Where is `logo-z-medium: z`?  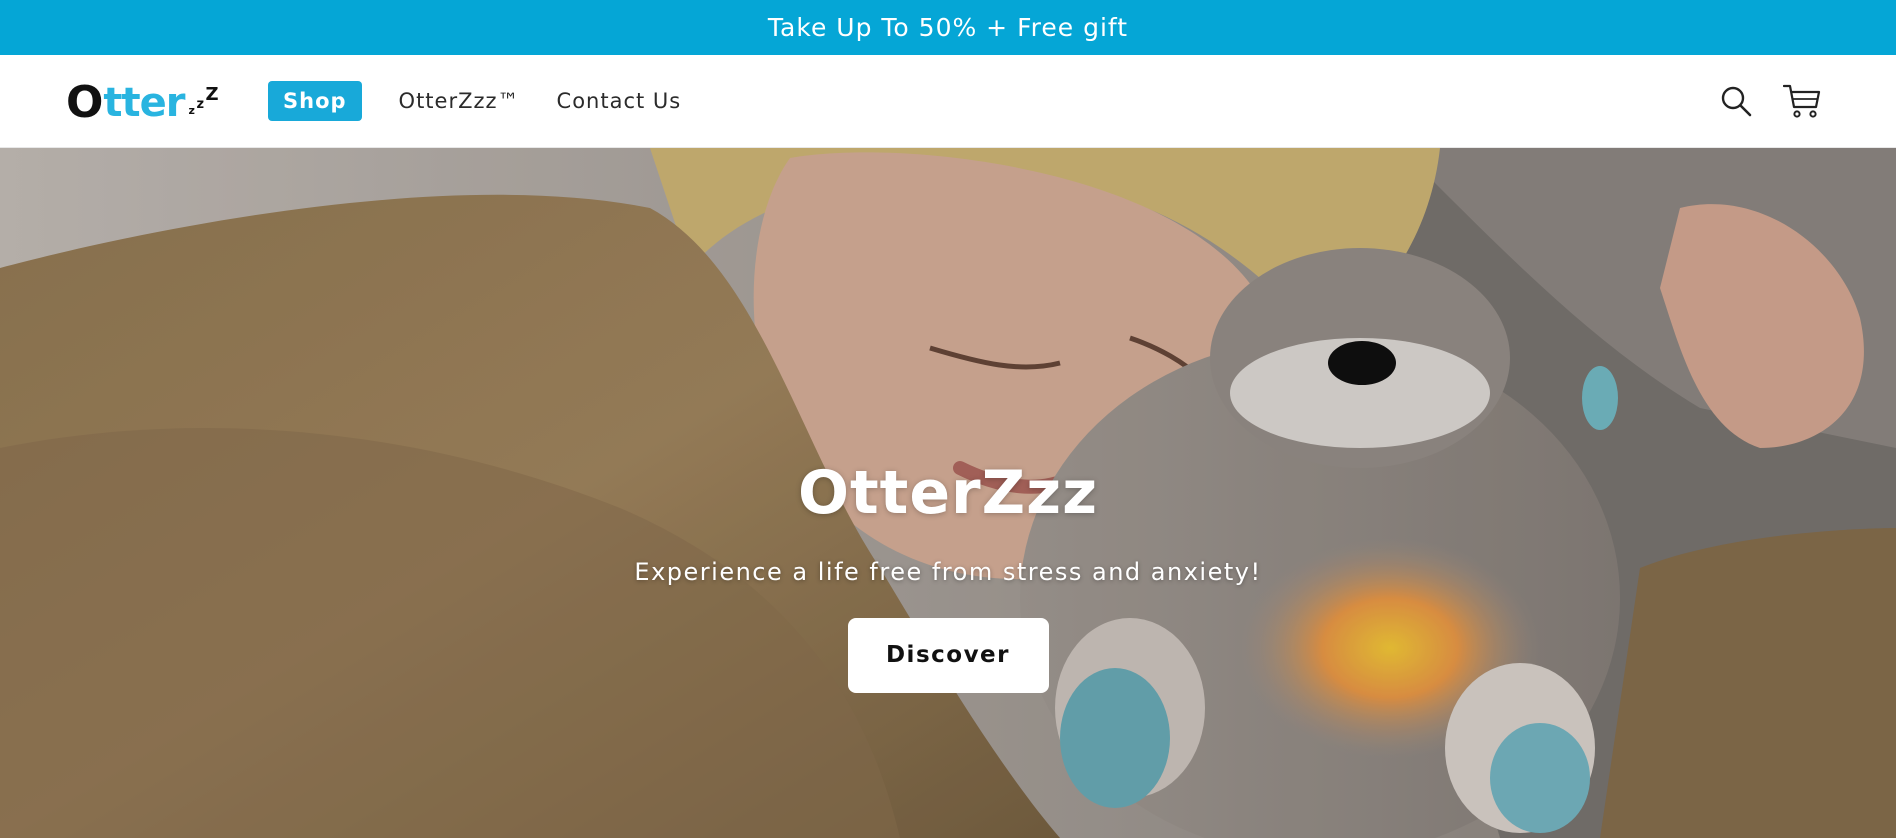
logo-z-medium: z is located at coordinates (200, 104).